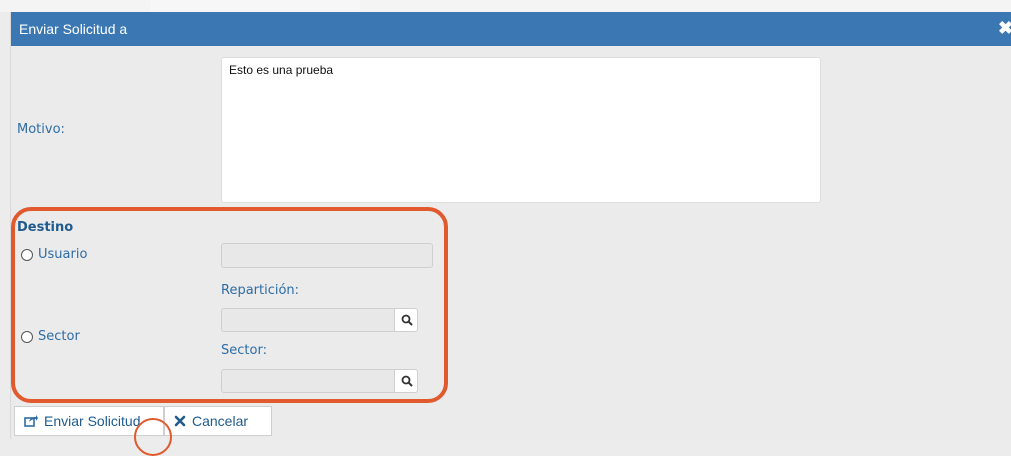 The height and width of the screenshot is (456, 1011). I want to click on close-icon, so click(180, 421).